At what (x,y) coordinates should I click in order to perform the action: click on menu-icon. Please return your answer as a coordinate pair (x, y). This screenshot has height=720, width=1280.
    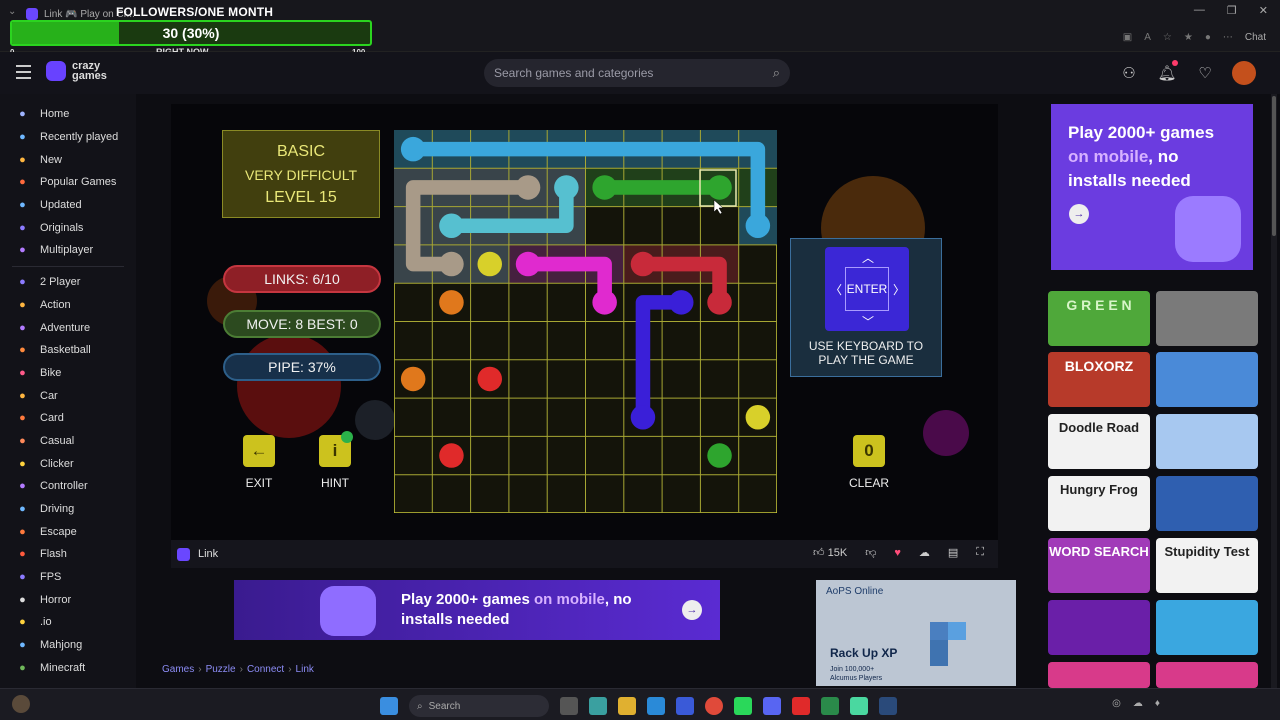
    Looking at the image, I should click on (23, 72).